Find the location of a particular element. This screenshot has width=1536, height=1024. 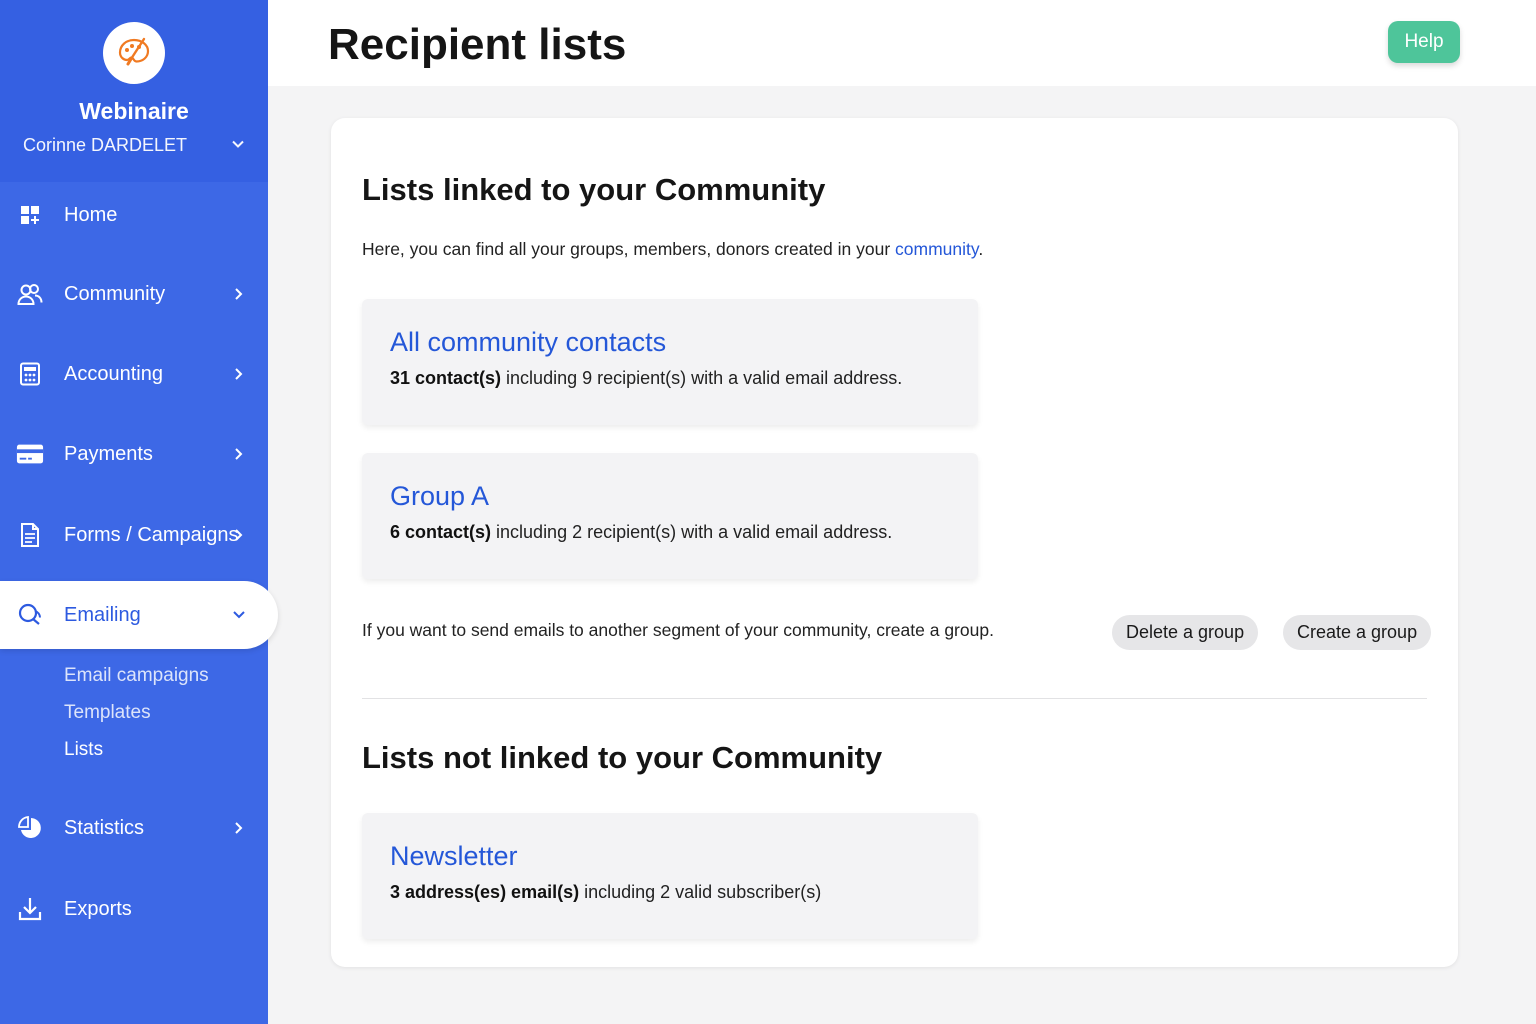

create-group-button: Create a group is located at coordinates (1357, 632).